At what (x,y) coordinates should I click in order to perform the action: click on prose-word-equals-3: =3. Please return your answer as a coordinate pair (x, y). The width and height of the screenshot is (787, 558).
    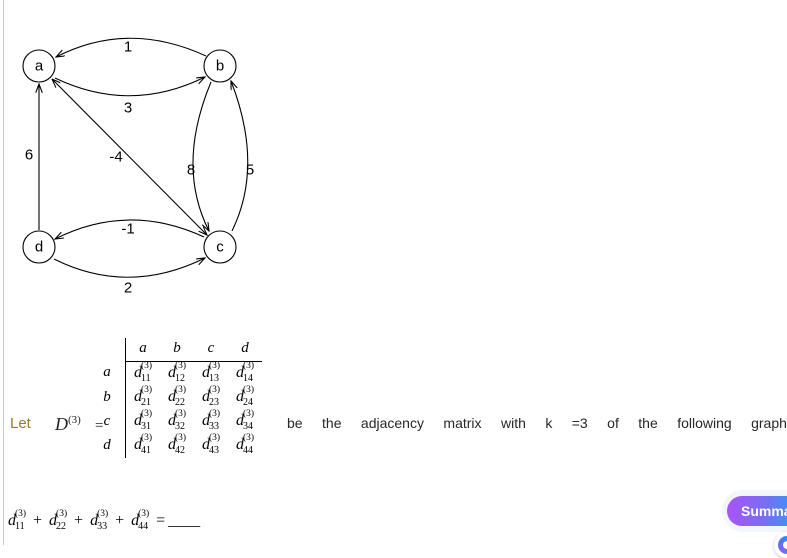
    Looking at the image, I should click on (579, 423).